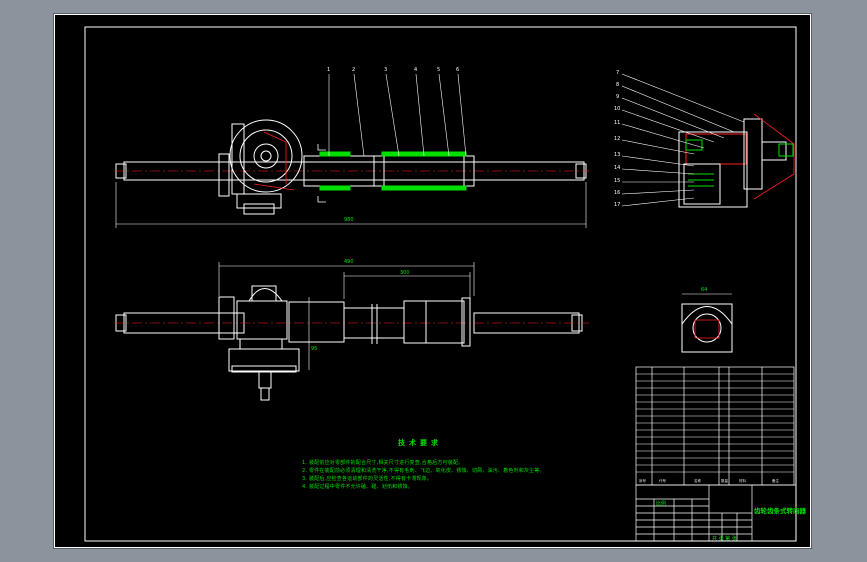  What do you see at coordinates (416, 70) in the screenshot?
I see `callout-number: 4` at bounding box center [416, 70].